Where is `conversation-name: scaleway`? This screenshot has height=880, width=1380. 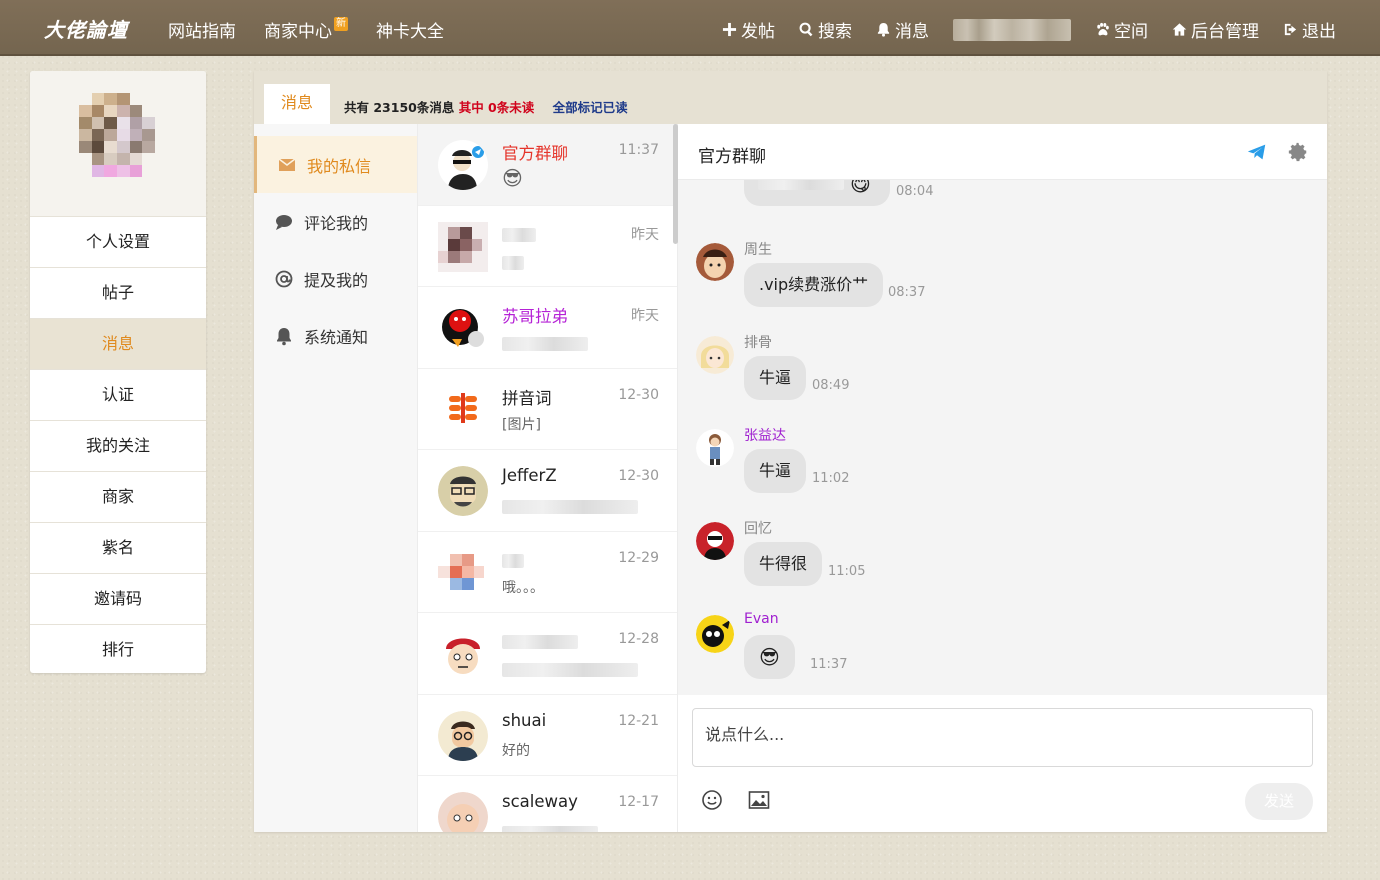 conversation-name: scaleway is located at coordinates (540, 801).